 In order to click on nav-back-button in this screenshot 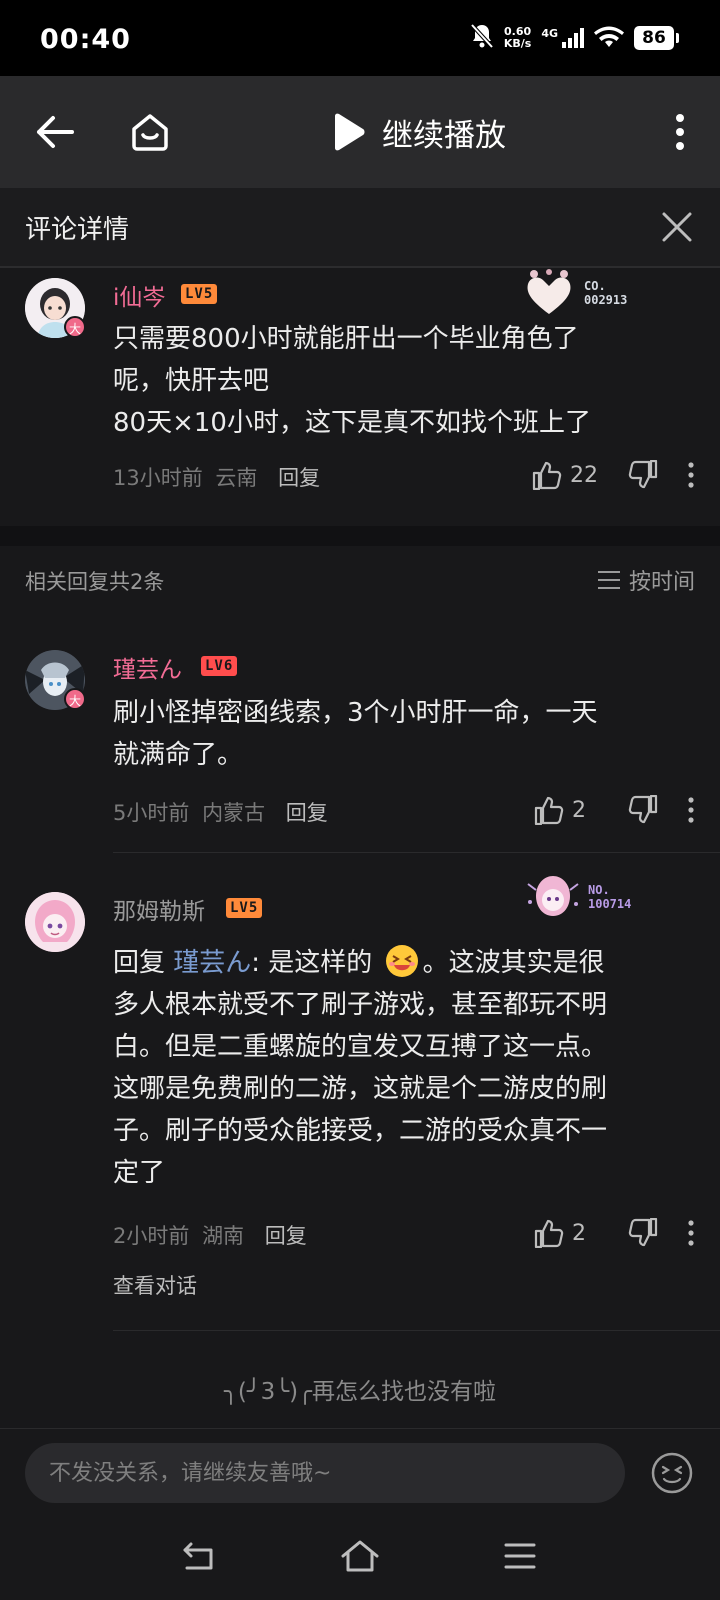, I will do `click(200, 1556)`.